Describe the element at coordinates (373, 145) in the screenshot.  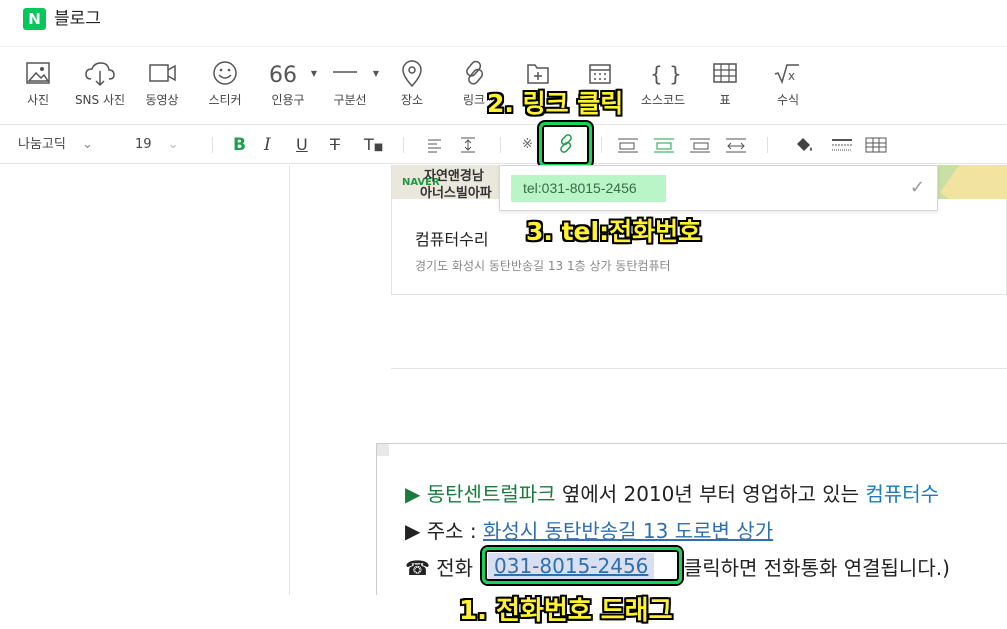
I see `font-color-button: T■` at that location.